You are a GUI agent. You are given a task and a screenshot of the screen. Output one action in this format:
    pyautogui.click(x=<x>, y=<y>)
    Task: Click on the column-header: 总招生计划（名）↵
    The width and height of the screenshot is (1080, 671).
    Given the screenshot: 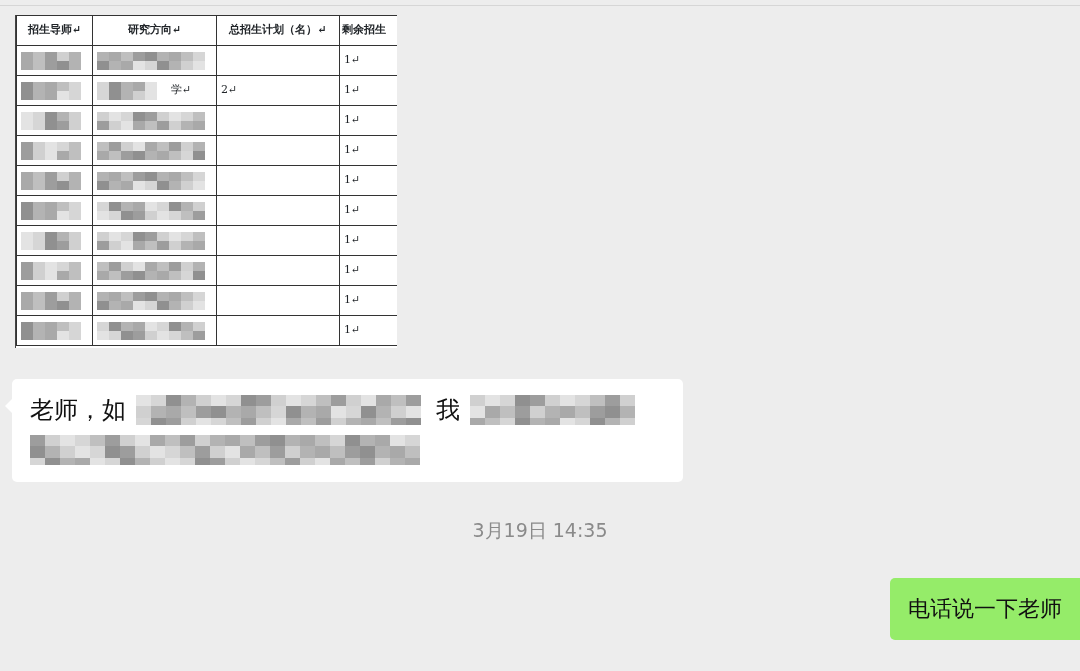 What is the action you would take?
    pyautogui.click(x=278, y=30)
    